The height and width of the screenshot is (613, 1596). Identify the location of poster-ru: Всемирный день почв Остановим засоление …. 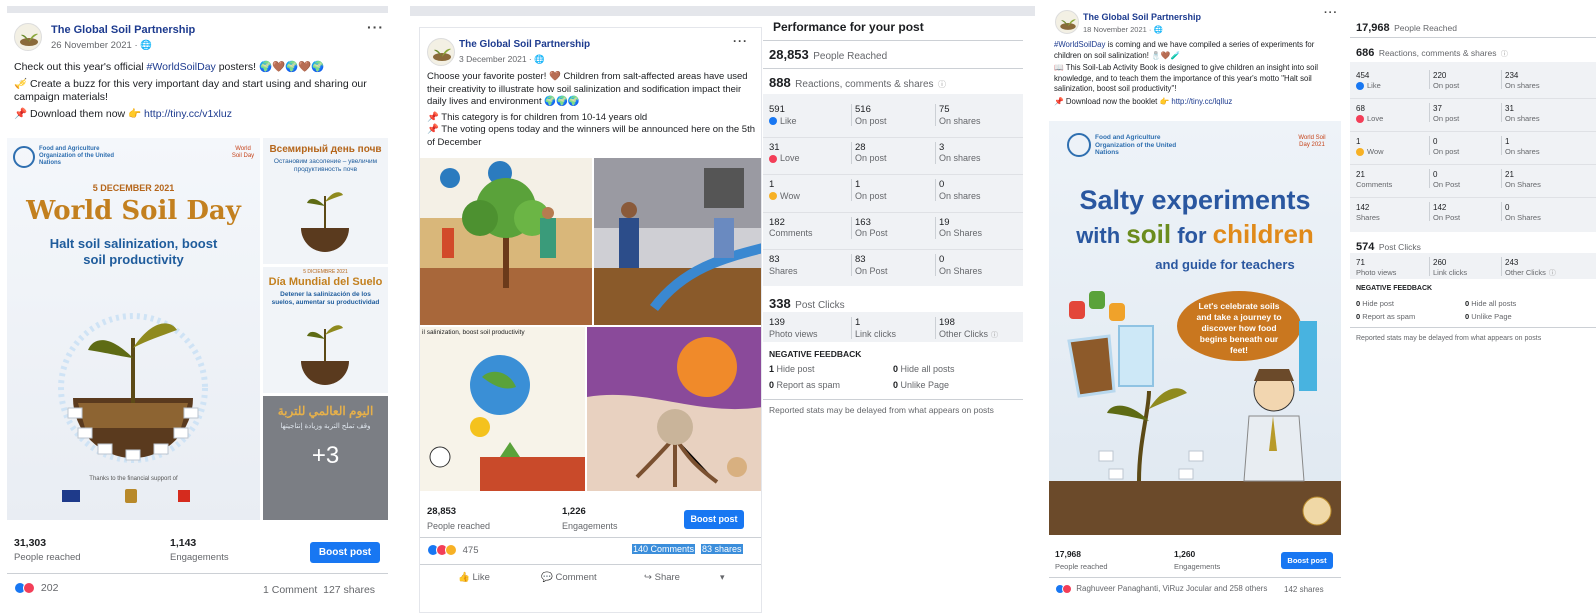
(325, 201).